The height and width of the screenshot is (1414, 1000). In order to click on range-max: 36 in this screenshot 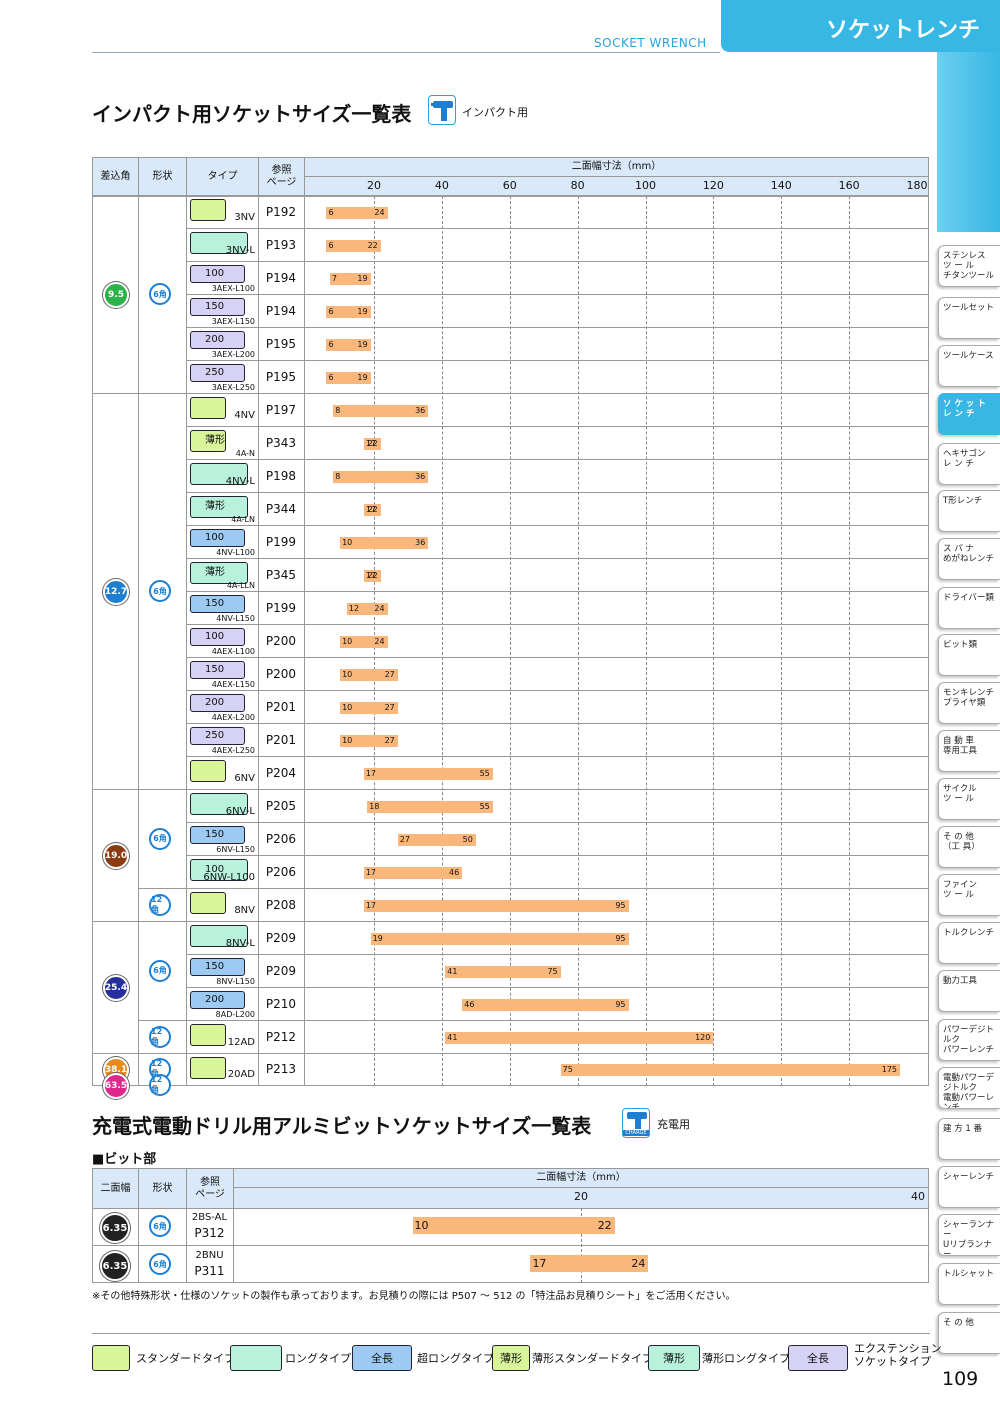, I will do `click(420, 542)`.